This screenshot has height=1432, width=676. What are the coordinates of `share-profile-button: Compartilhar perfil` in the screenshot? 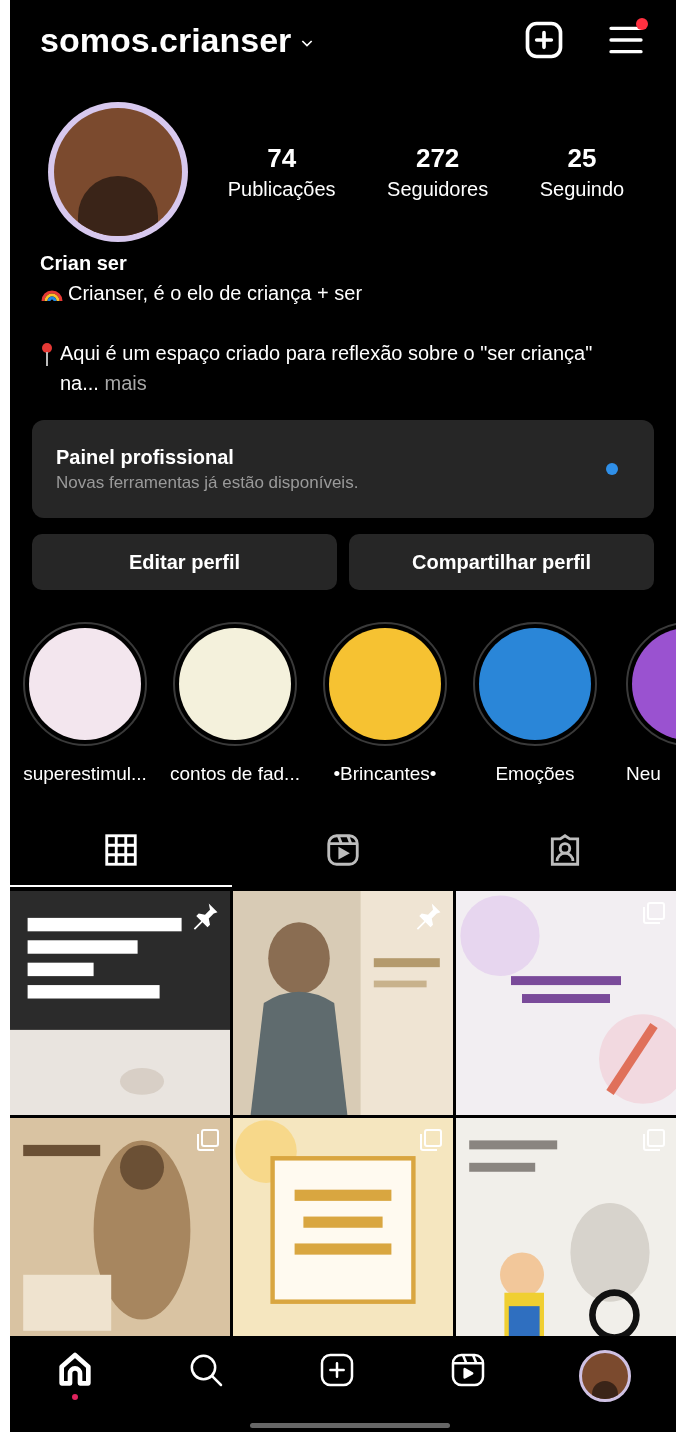 It's located at (501, 562).